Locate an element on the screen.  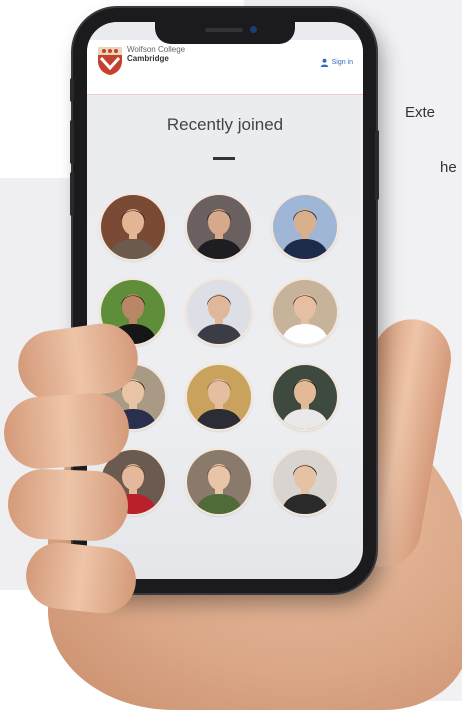
phone-notch is located at coordinates (225, 33).